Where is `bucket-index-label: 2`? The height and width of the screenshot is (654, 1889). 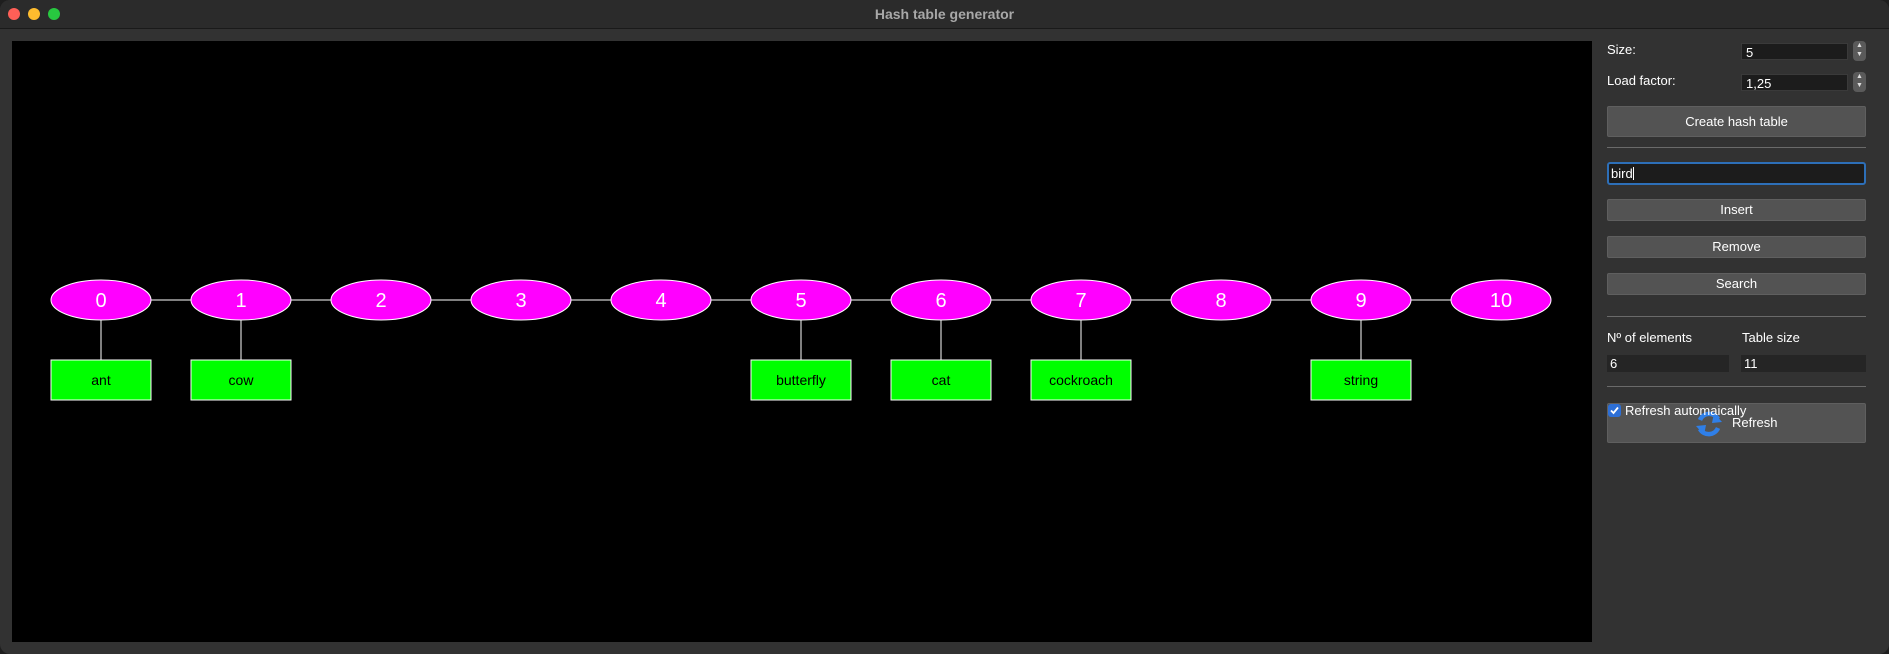 bucket-index-label: 2 is located at coordinates (380, 301).